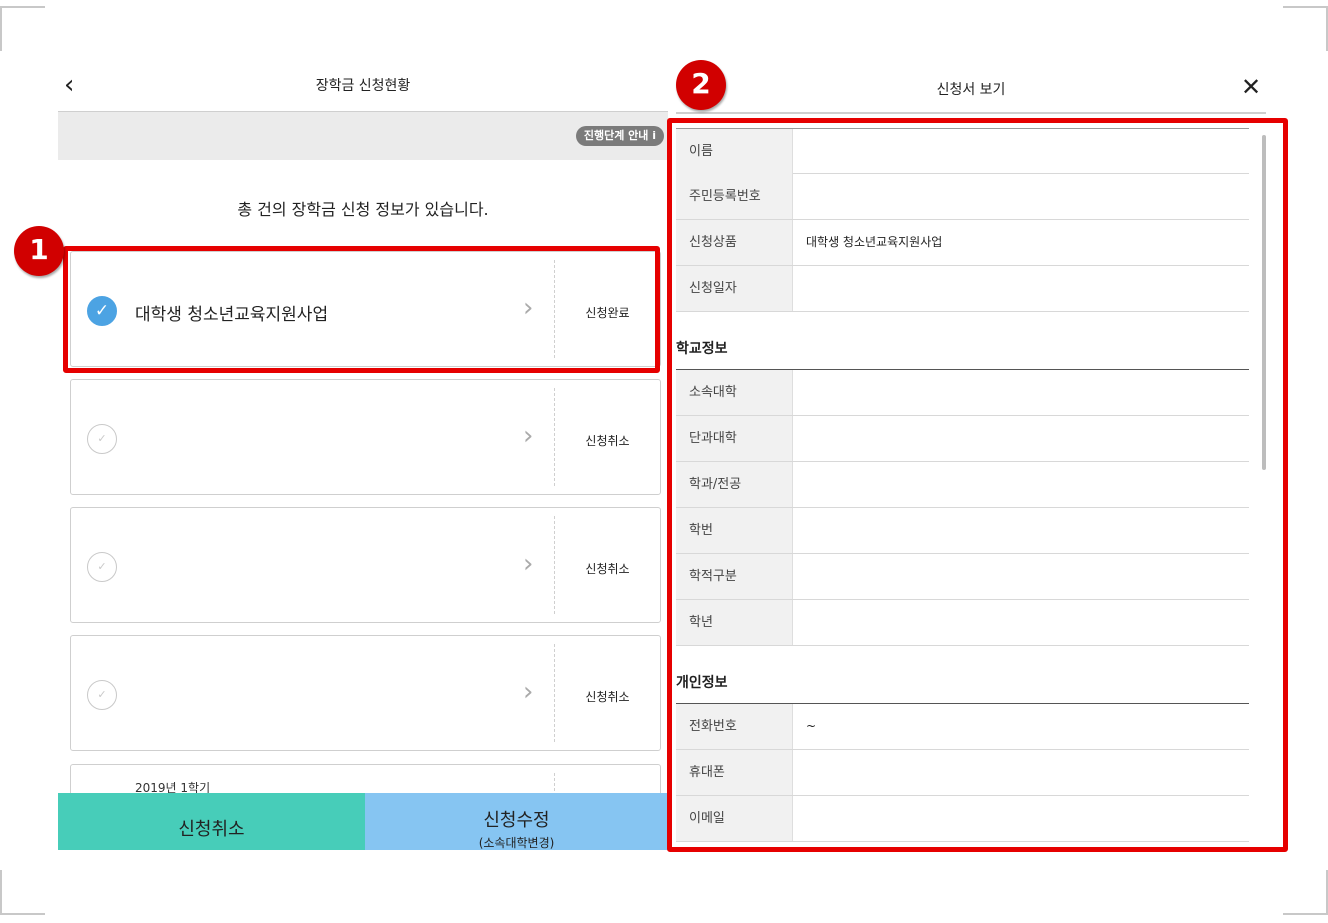  What do you see at coordinates (22, 914) in the screenshot?
I see `frame-corner-bl-h` at bounding box center [22, 914].